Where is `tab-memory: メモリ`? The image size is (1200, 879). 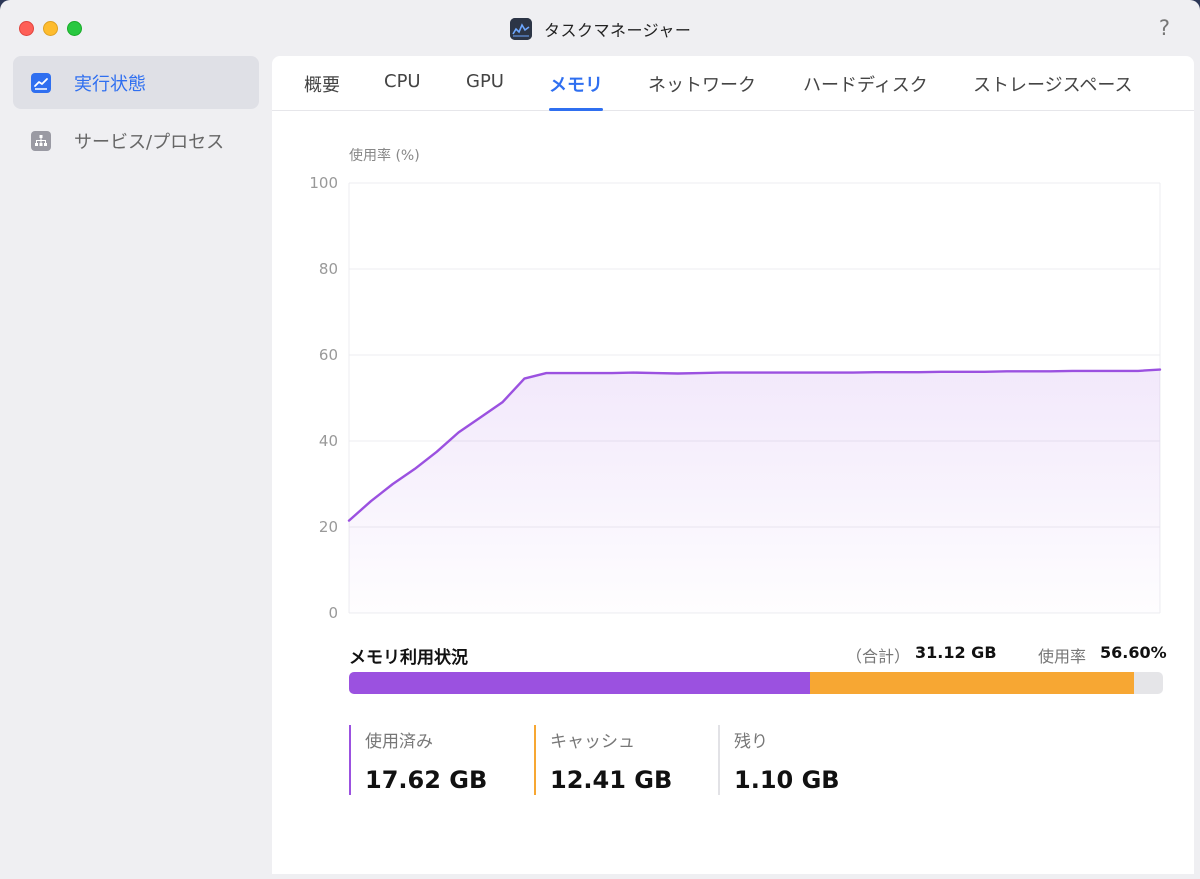
tab-memory: メモリ is located at coordinates (576, 91).